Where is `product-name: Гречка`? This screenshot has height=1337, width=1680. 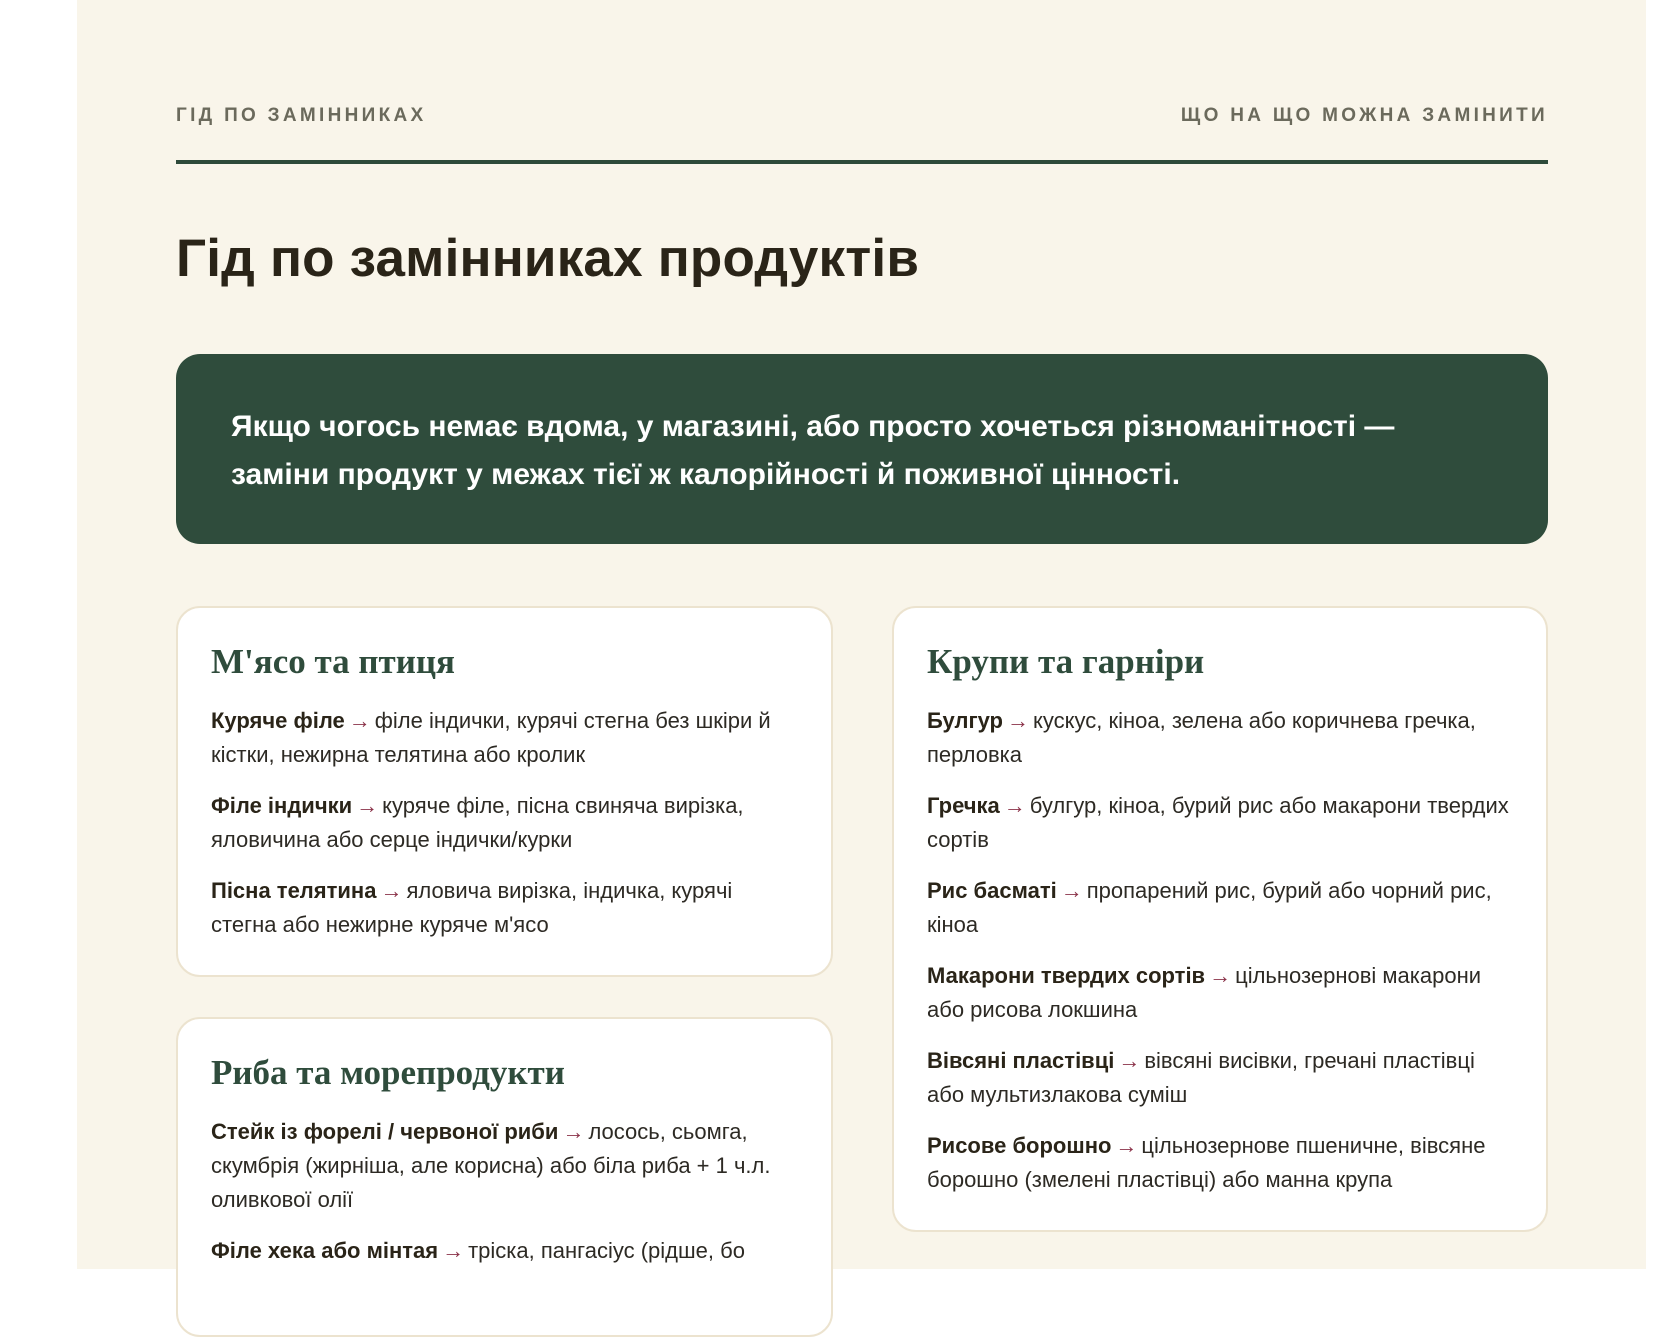 product-name: Гречка is located at coordinates (963, 805).